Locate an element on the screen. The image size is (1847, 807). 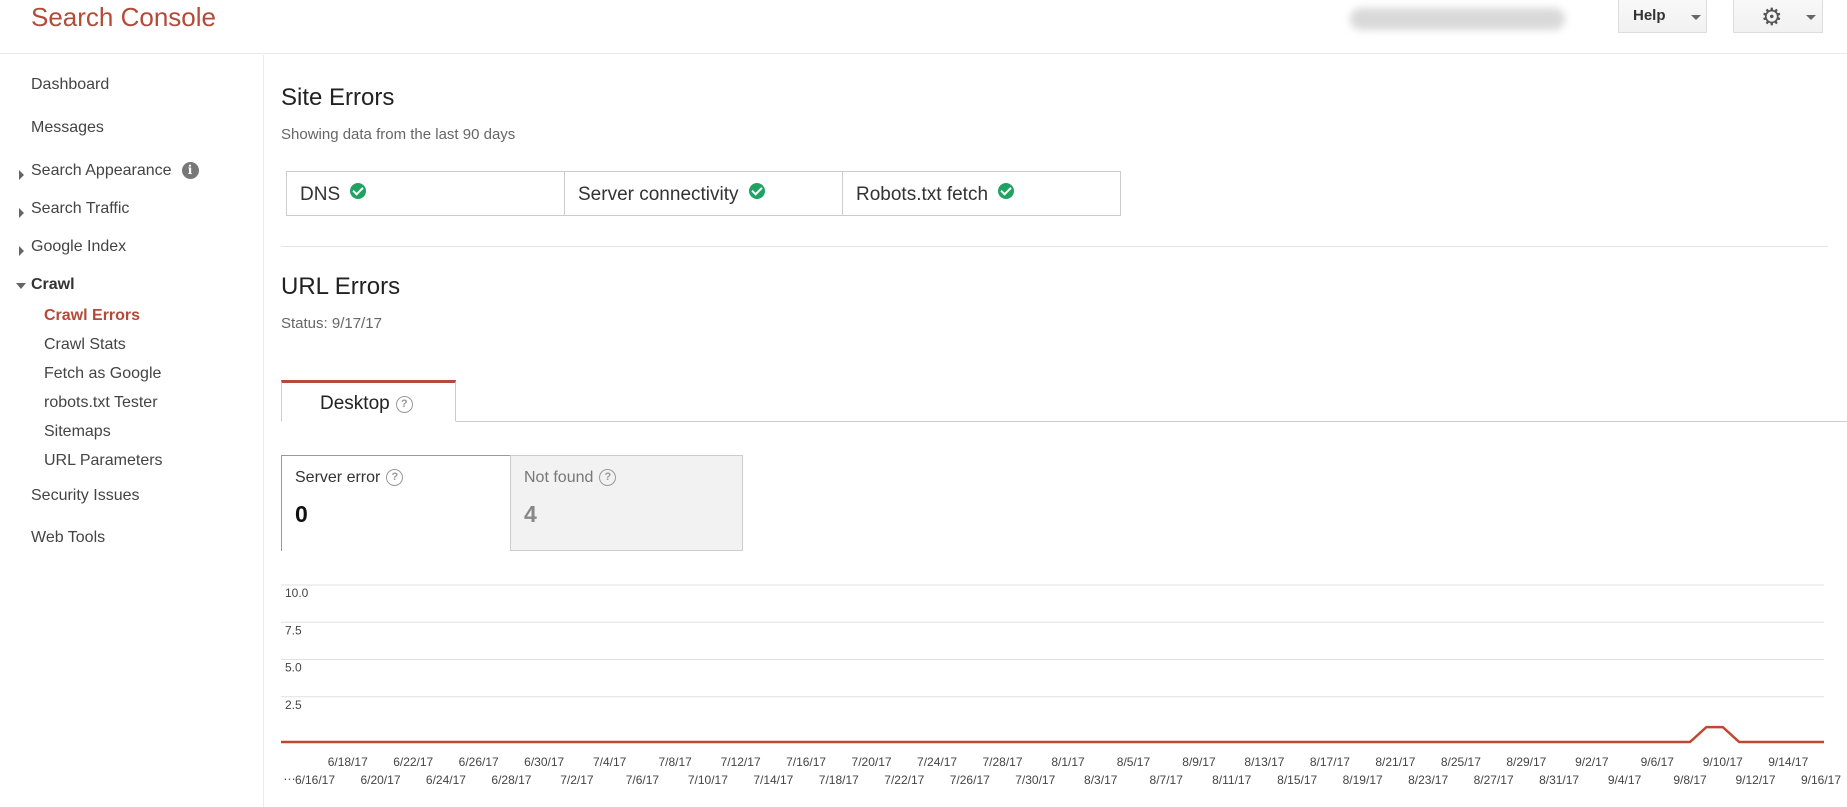
sidebar-item-crawl-errors: Crawl Errors is located at coordinates (92, 316).